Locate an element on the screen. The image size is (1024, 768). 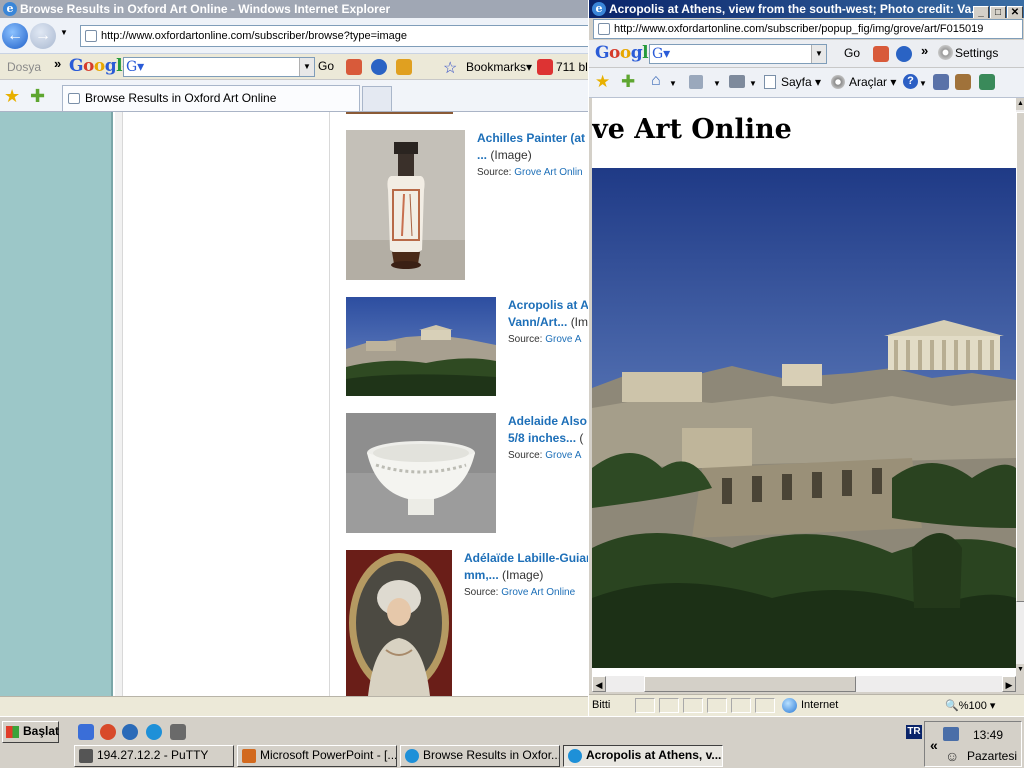
result-title-link: Achilles Painter (at is located at coordinates (531, 138).